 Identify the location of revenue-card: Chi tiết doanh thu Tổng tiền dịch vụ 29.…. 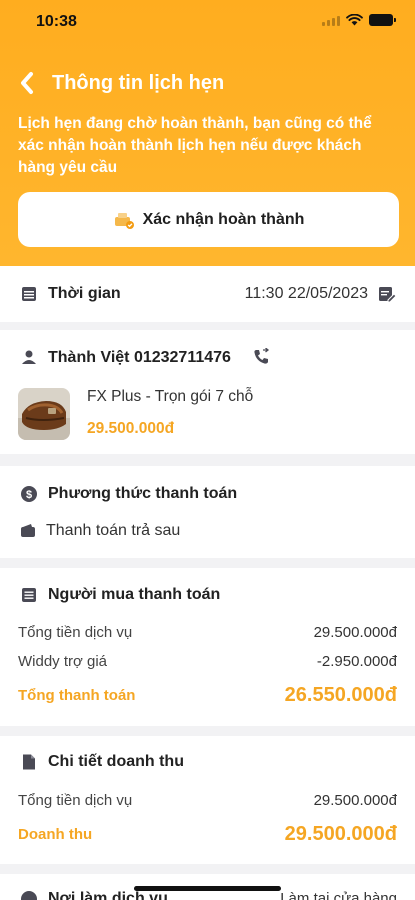
(207, 800).